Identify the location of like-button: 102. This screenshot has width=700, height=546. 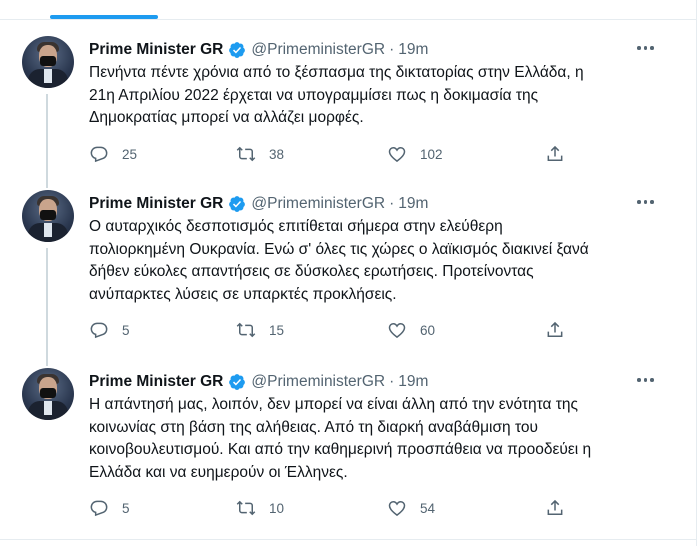
(415, 154).